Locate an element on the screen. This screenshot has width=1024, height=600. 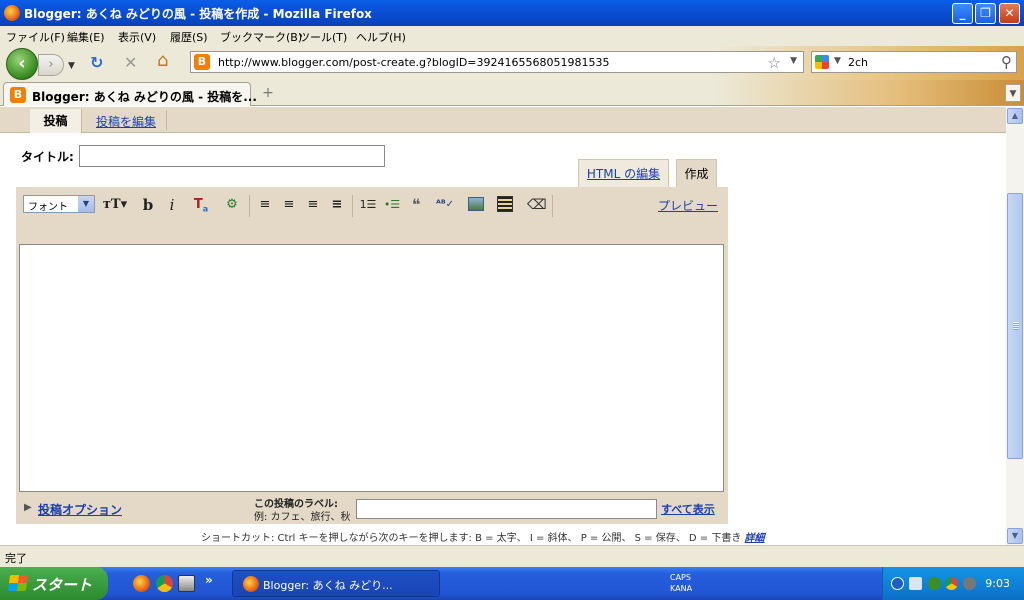
scroll-up-icon: ▲ is located at coordinates (1015, 116).